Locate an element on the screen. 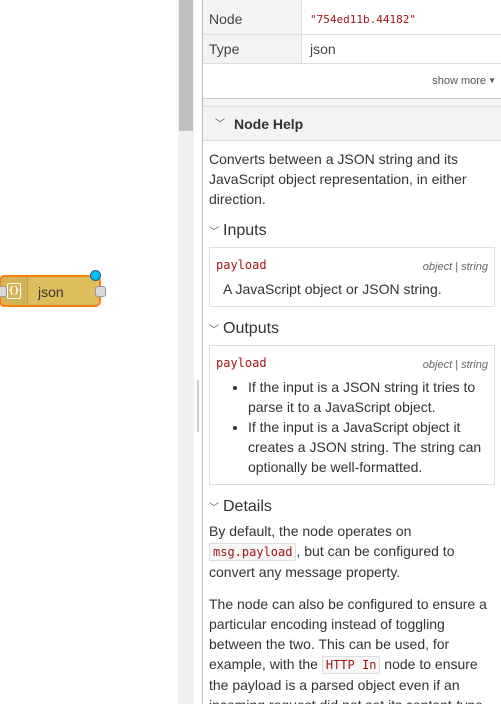  msg-payload-code: msg.payload is located at coordinates (253, 552).